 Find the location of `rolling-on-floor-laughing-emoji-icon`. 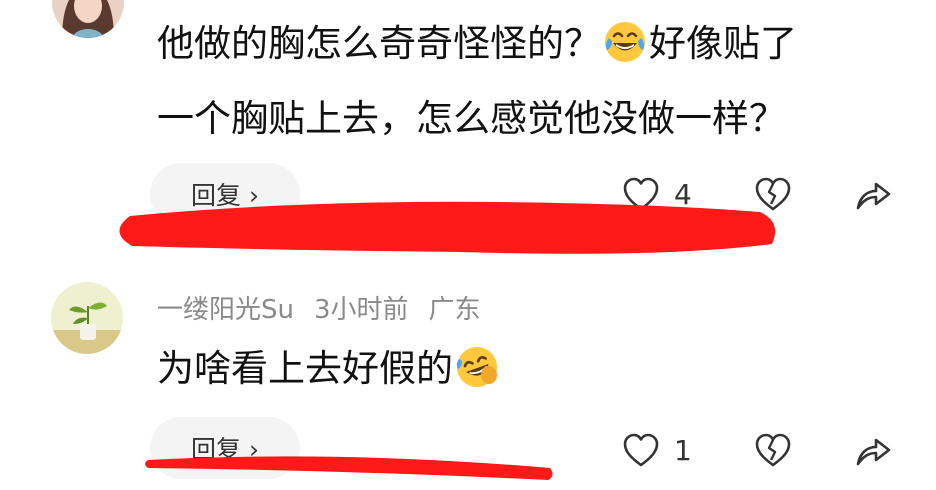

rolling-on-floor-laughing-emoji-icon is located at coordinates (477, 367).